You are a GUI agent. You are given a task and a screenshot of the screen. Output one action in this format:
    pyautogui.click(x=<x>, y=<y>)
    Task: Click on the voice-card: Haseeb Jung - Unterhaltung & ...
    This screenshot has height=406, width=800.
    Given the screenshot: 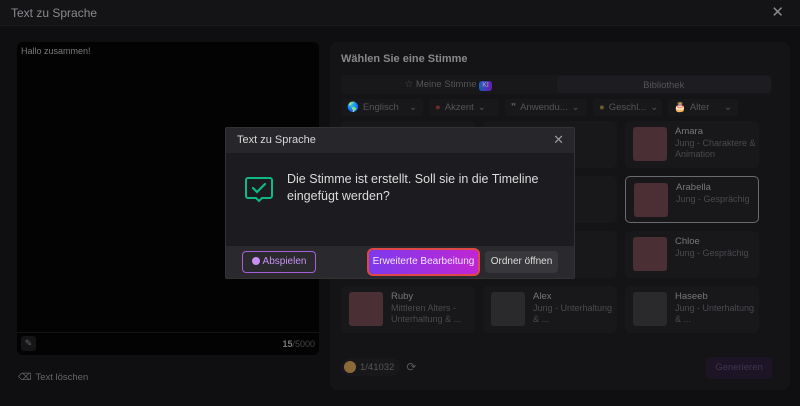 What is the action you would take?
    pyautogui.click(x=692, y=309)
    